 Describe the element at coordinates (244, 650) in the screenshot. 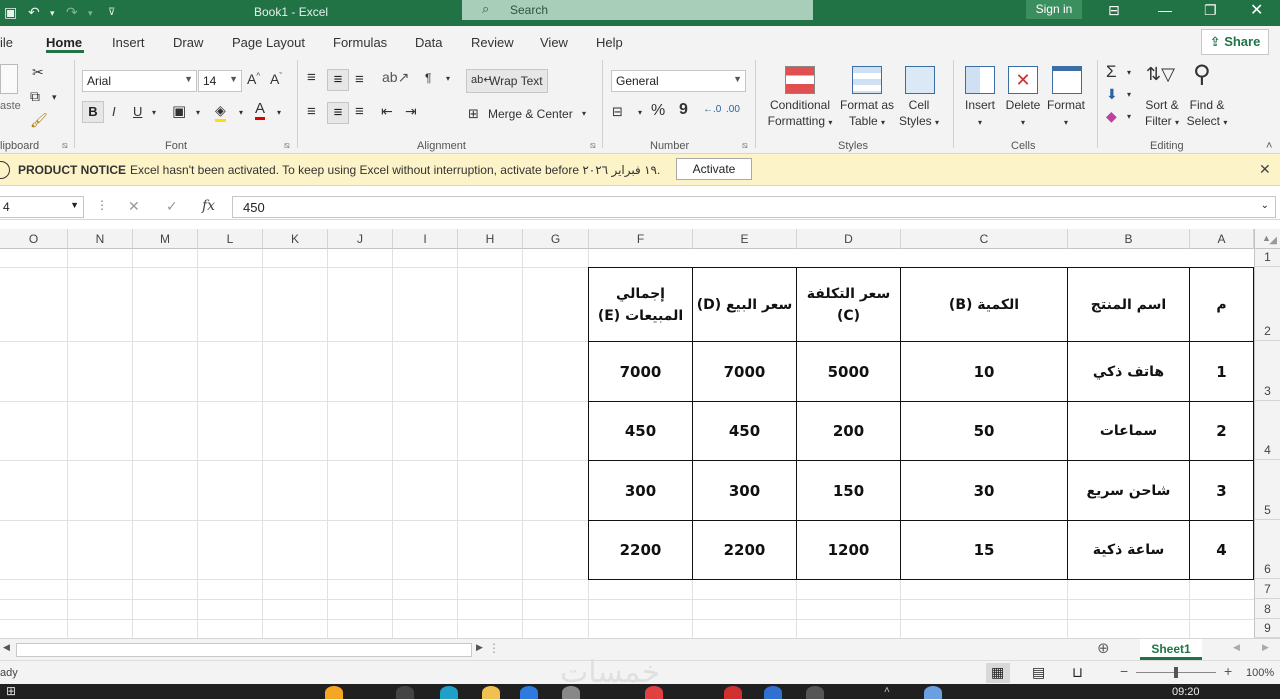

I see `horizontal-scrollbar` at that location.